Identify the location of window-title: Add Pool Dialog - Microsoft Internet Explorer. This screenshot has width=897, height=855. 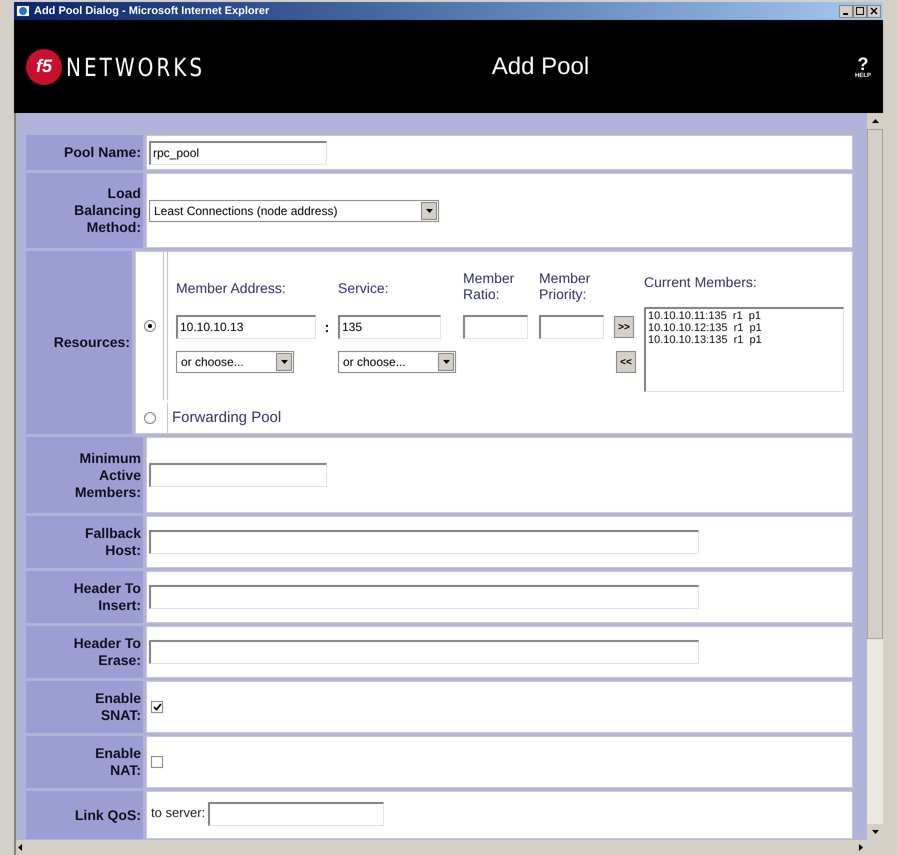
(152, 11).